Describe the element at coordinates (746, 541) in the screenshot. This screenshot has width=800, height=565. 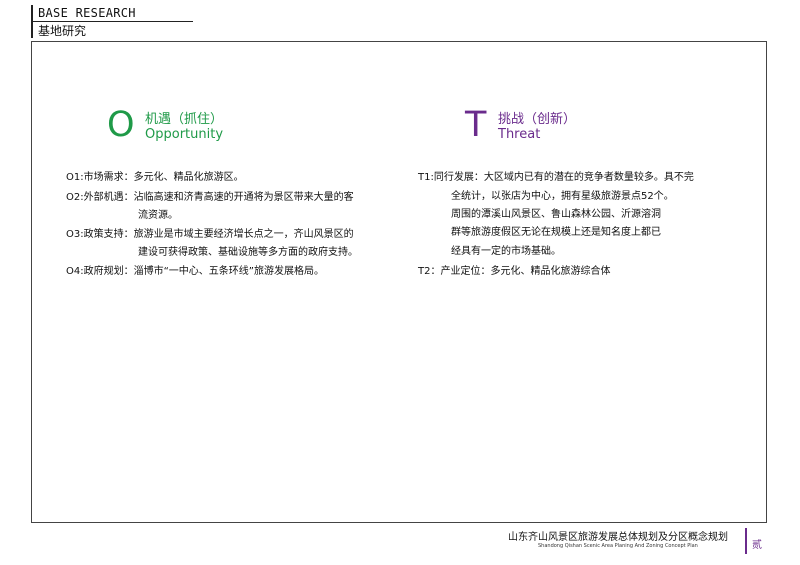
I see `footer-accent-rule` at that location.